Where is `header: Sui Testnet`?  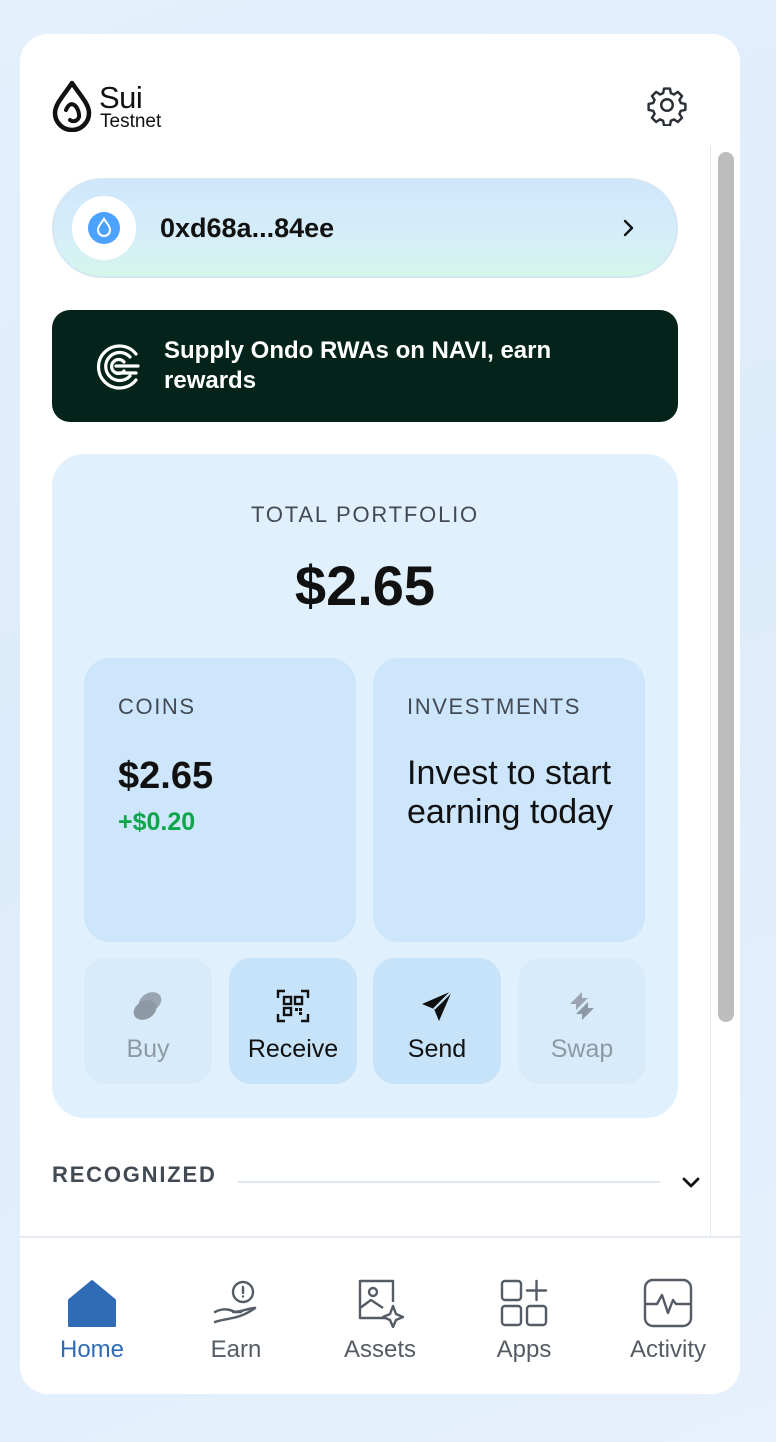 header: Sui Testnet is located at coordinates (380, 90).